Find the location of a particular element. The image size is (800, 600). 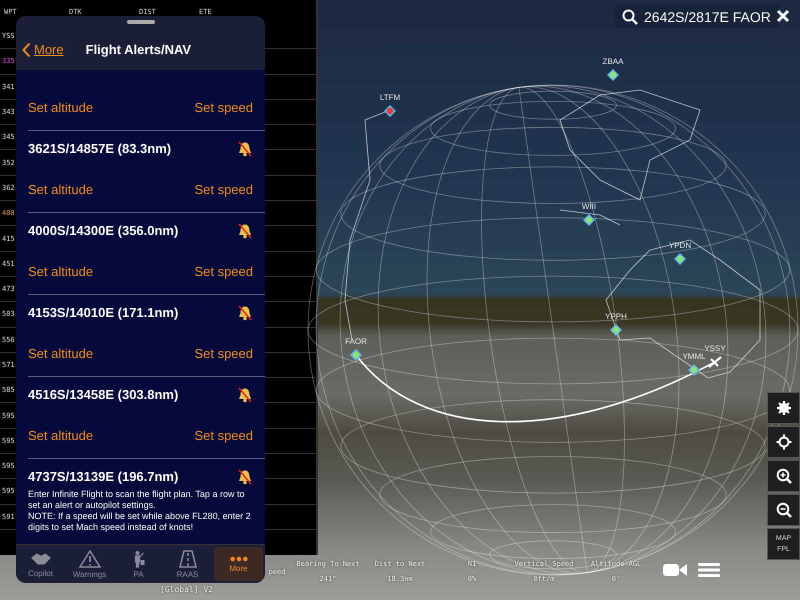

help-text: Enter Infinite Flight to scan the flight plan. Tap a row to set an alert or autopilot settings. is located at coordinates (137, 500).